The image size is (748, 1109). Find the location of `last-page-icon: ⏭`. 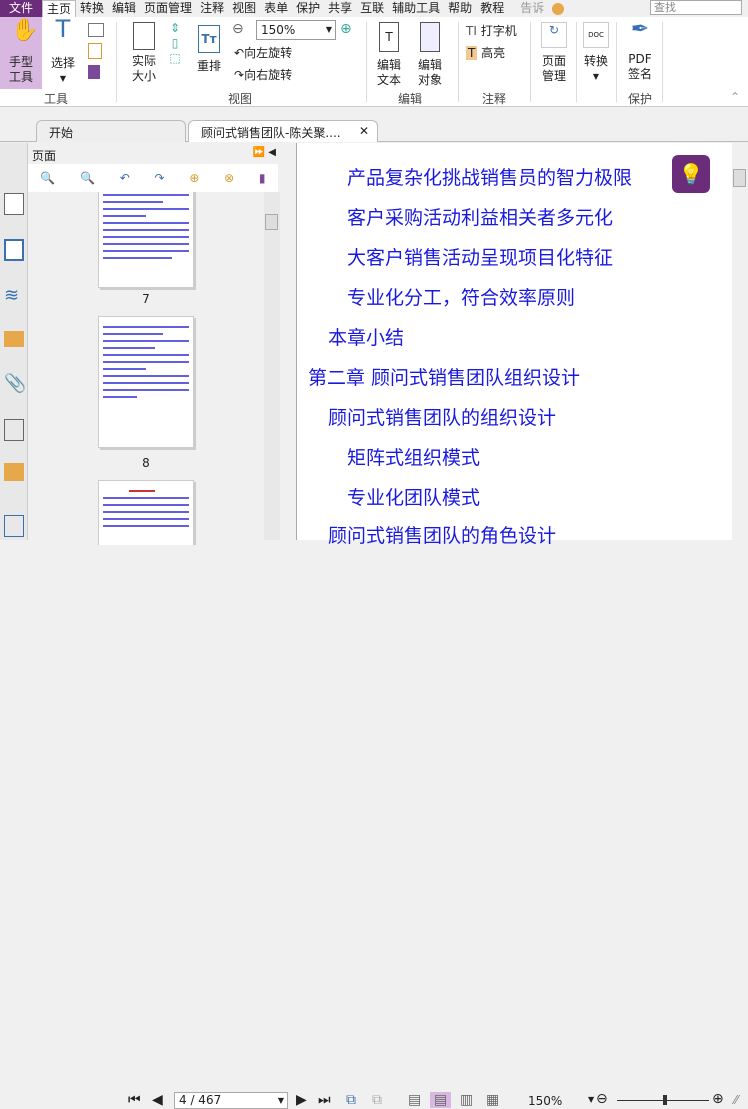

last-page-icon: ⏭ is located at coordinates (324, 1100).